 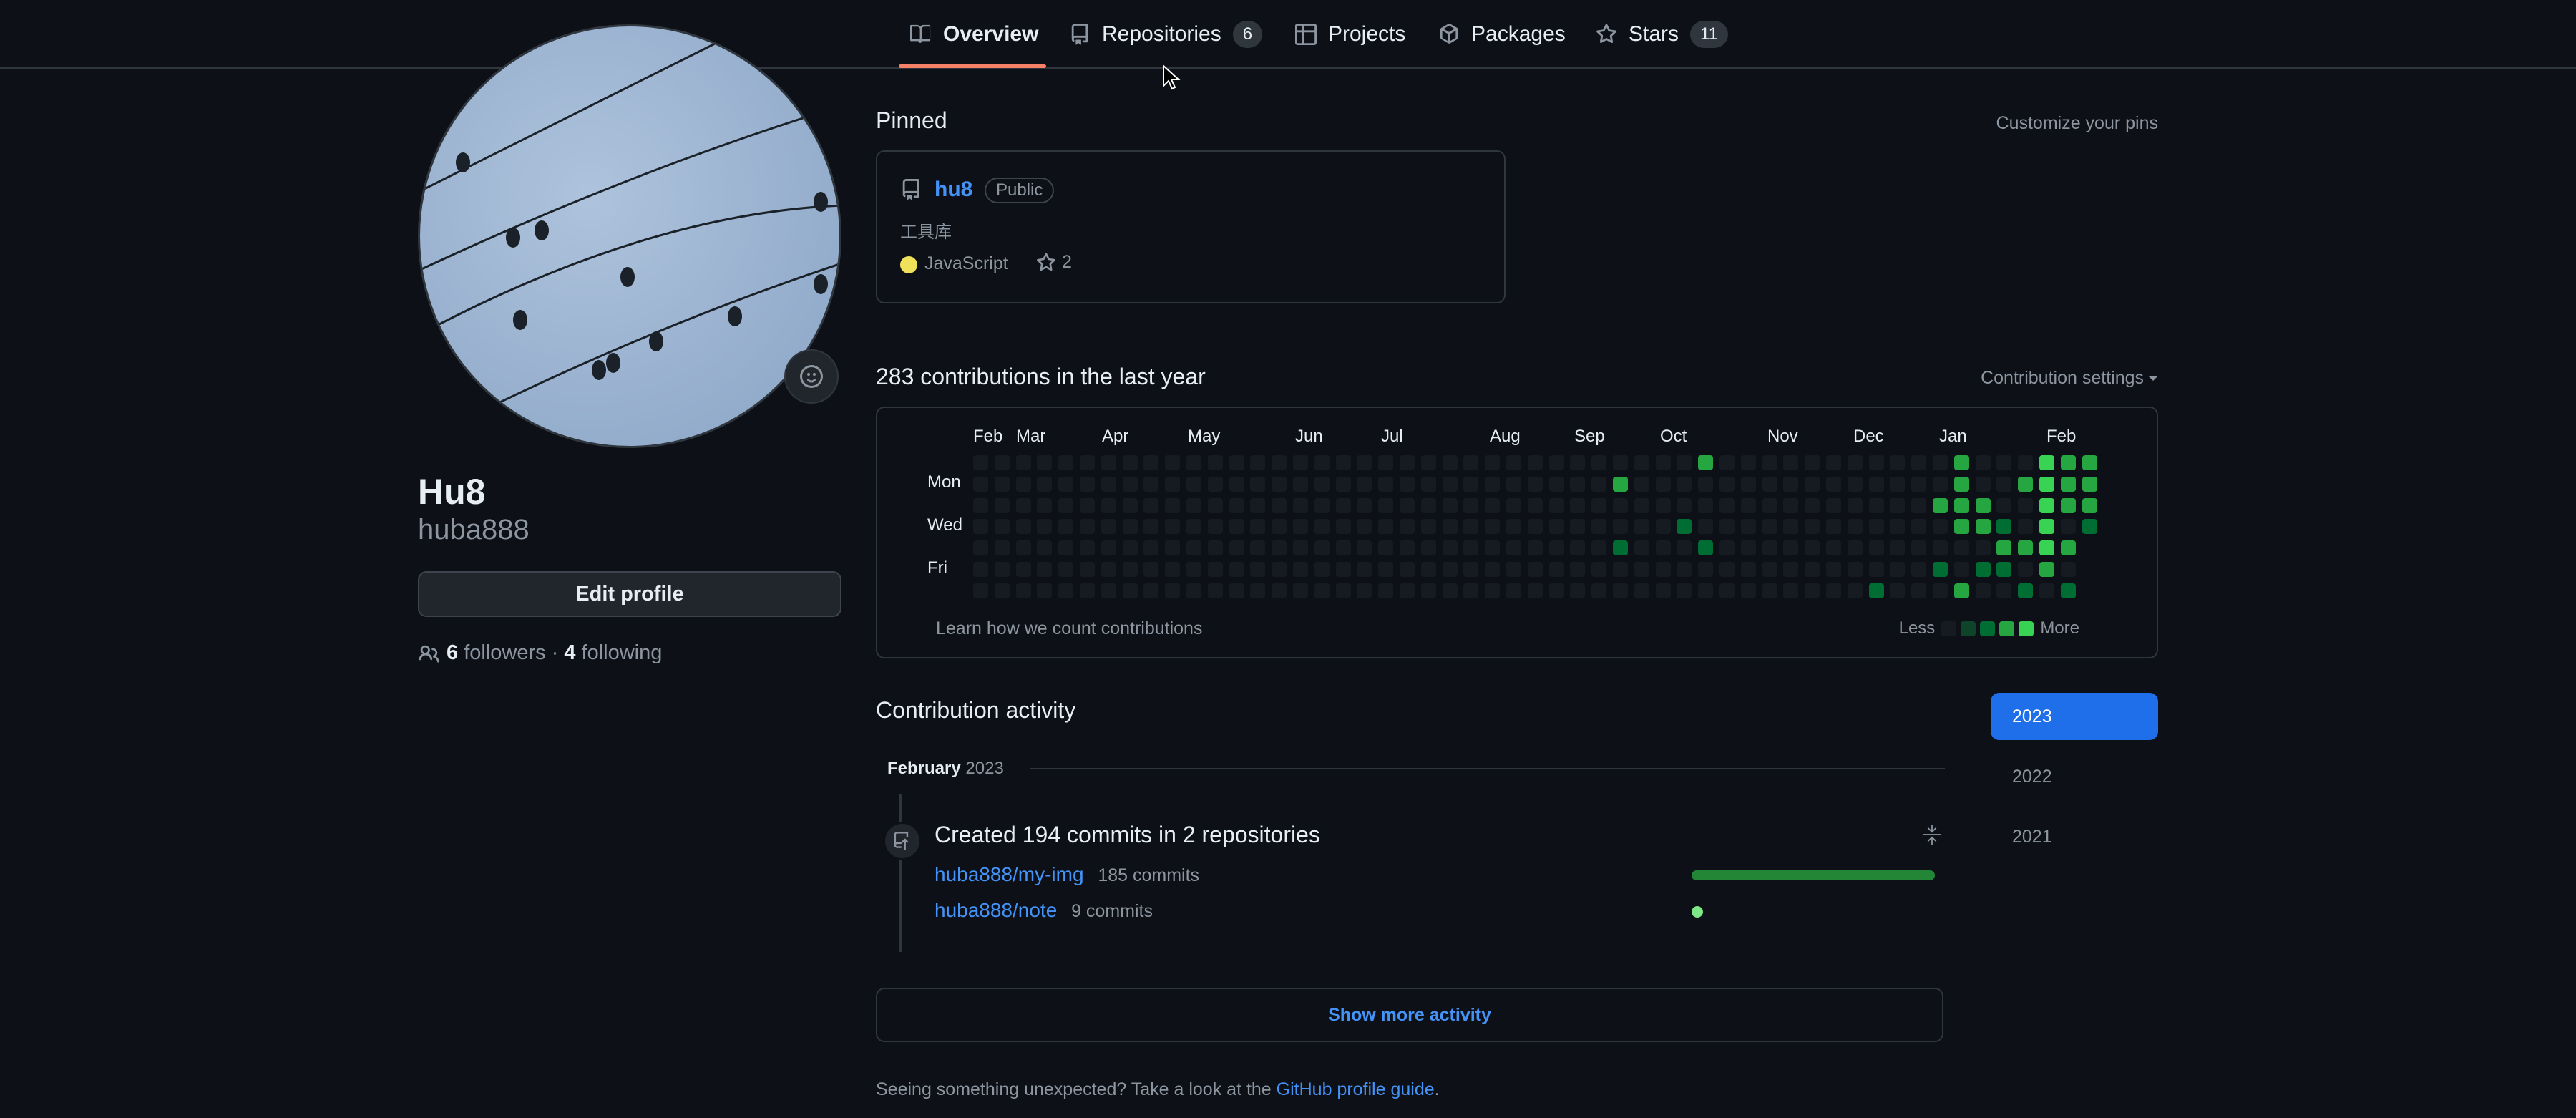 What do you see at coordinates (2074, 716) in the screenshot?
I see `year-filter-2023: 2023` at bounding box center [2074, 716].